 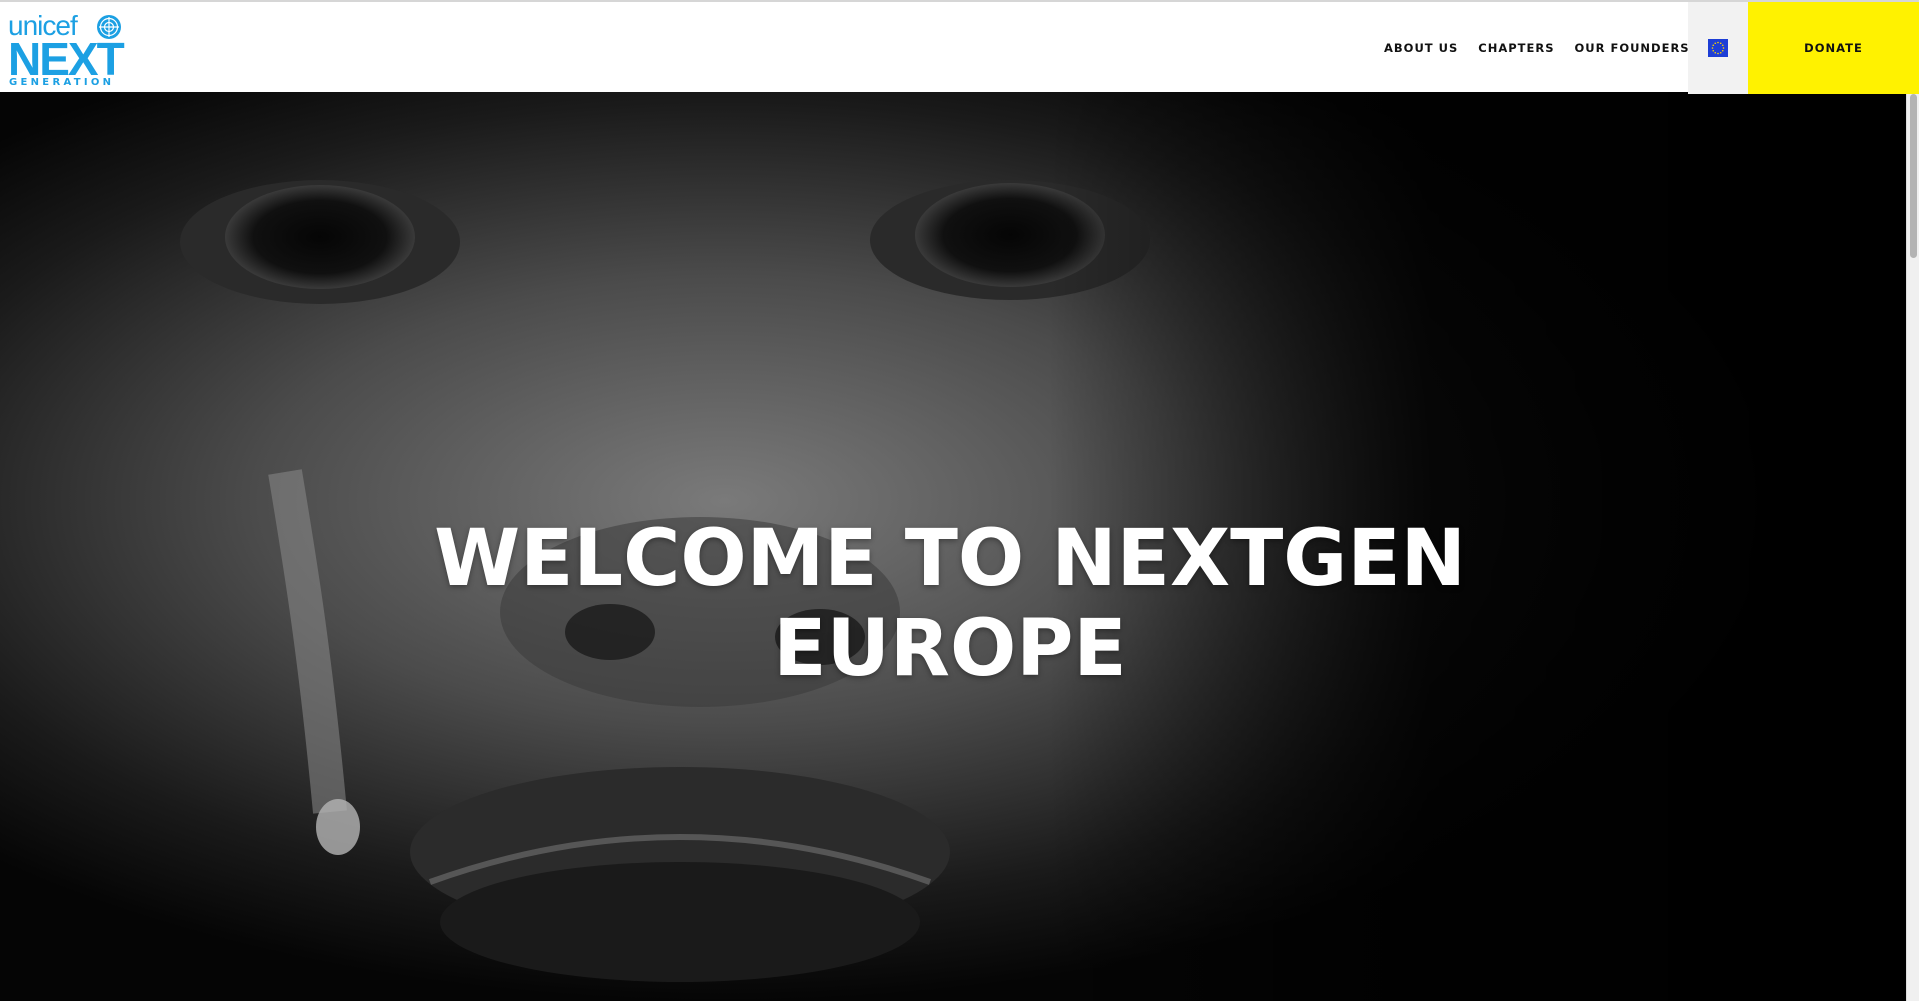 I want to click on nav-our-founders: OUR FOUNDERS, so click(x=1631, y=48).